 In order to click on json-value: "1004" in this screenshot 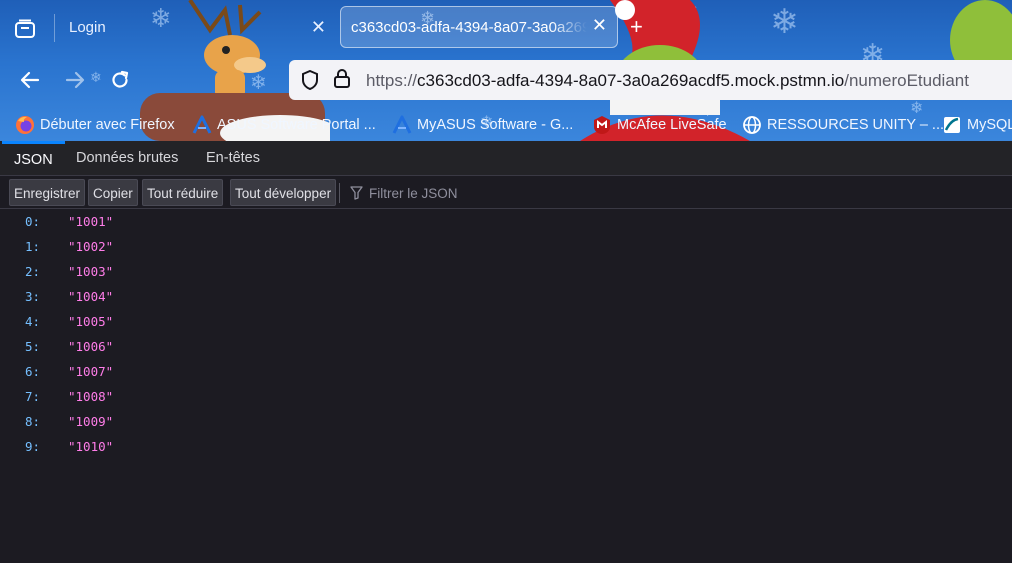, I will do `click(91, 296)`.